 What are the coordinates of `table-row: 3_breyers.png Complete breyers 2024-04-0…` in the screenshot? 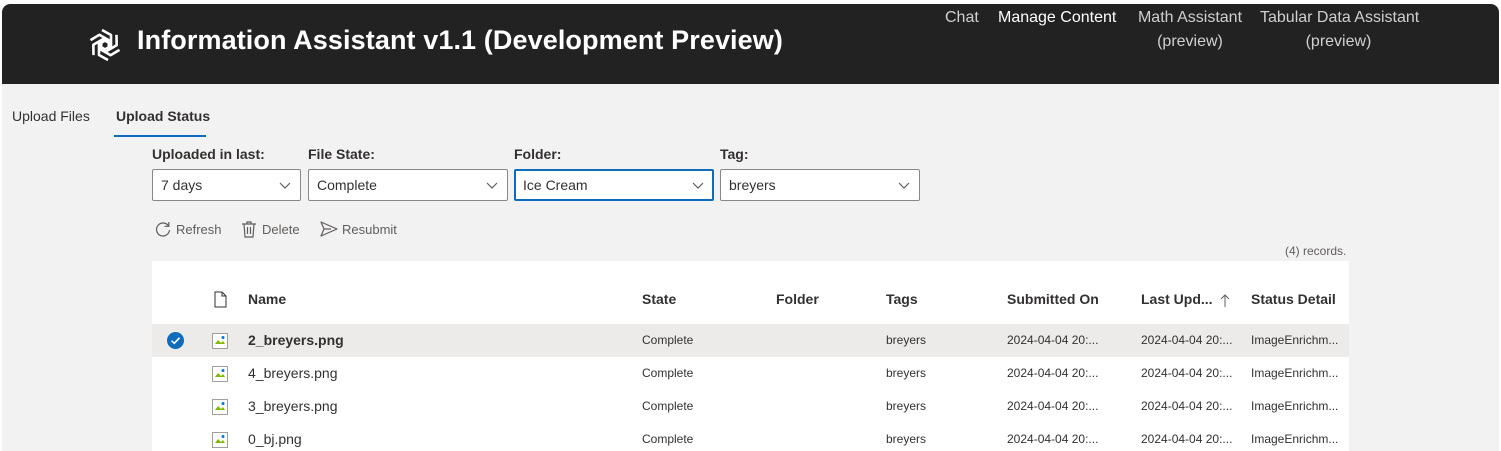 It's located at (750, 406).